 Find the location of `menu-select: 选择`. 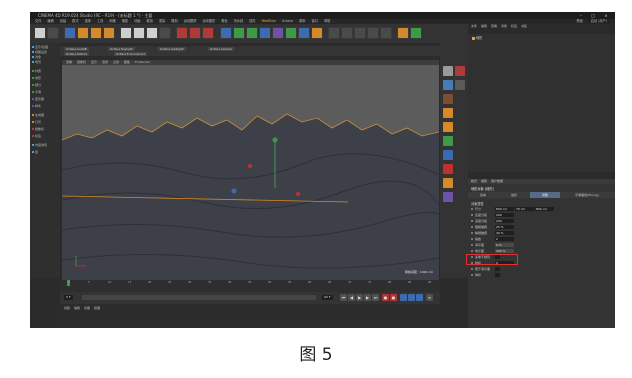

menu-select: 选择 is located at coordinates (88, 21).